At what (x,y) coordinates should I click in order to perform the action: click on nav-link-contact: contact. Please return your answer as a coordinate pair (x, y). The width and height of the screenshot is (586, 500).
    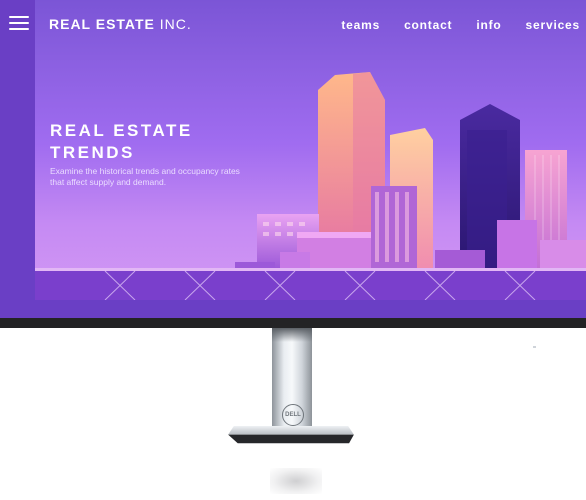
    Looking at the image, I should click on (428, 25).